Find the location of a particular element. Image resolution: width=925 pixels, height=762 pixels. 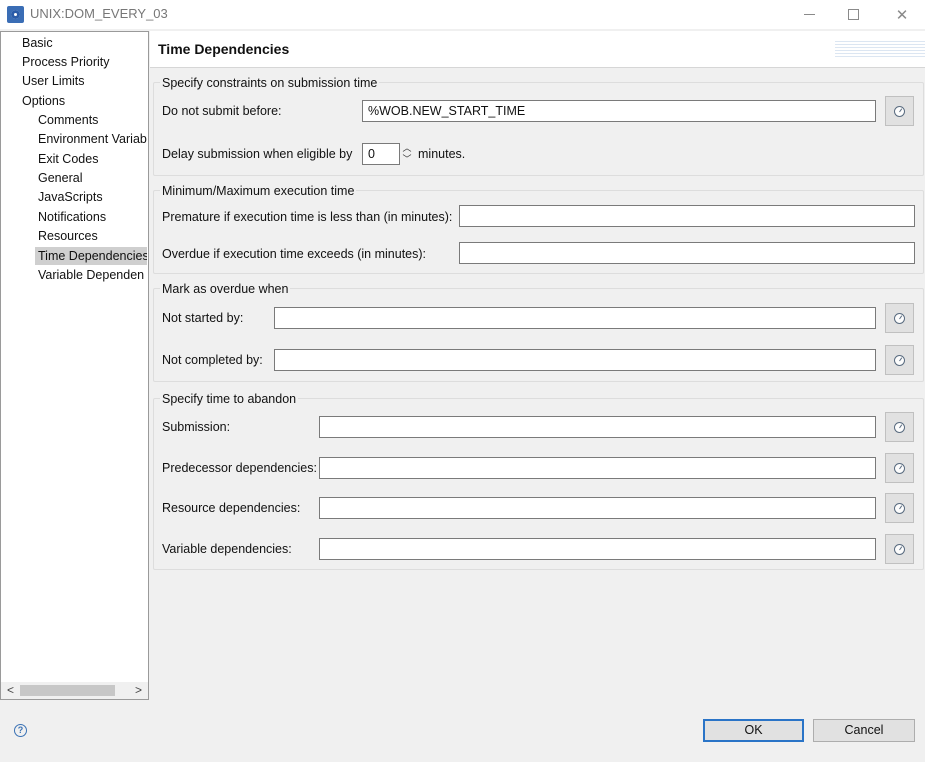

dialog-footer: ? OK Cancel is located at coordinates (462, 731).